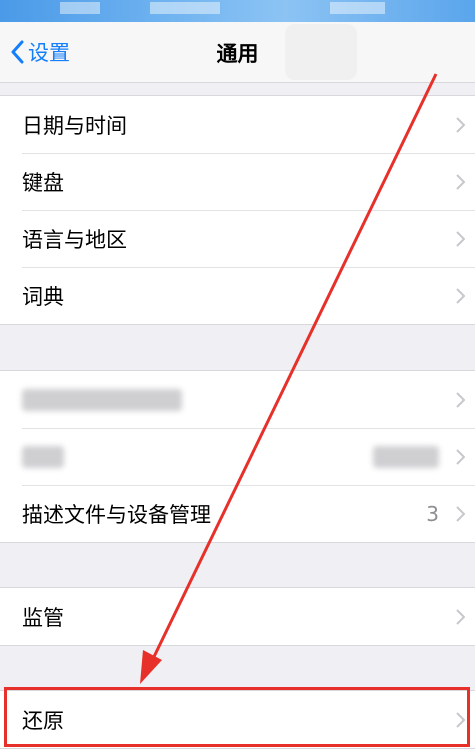 This screenshot has width=475, height=749. Describe the element at coordinates (237, 238) in the screenshot. I see `list-item-language-region: 语言与地区` at that location.